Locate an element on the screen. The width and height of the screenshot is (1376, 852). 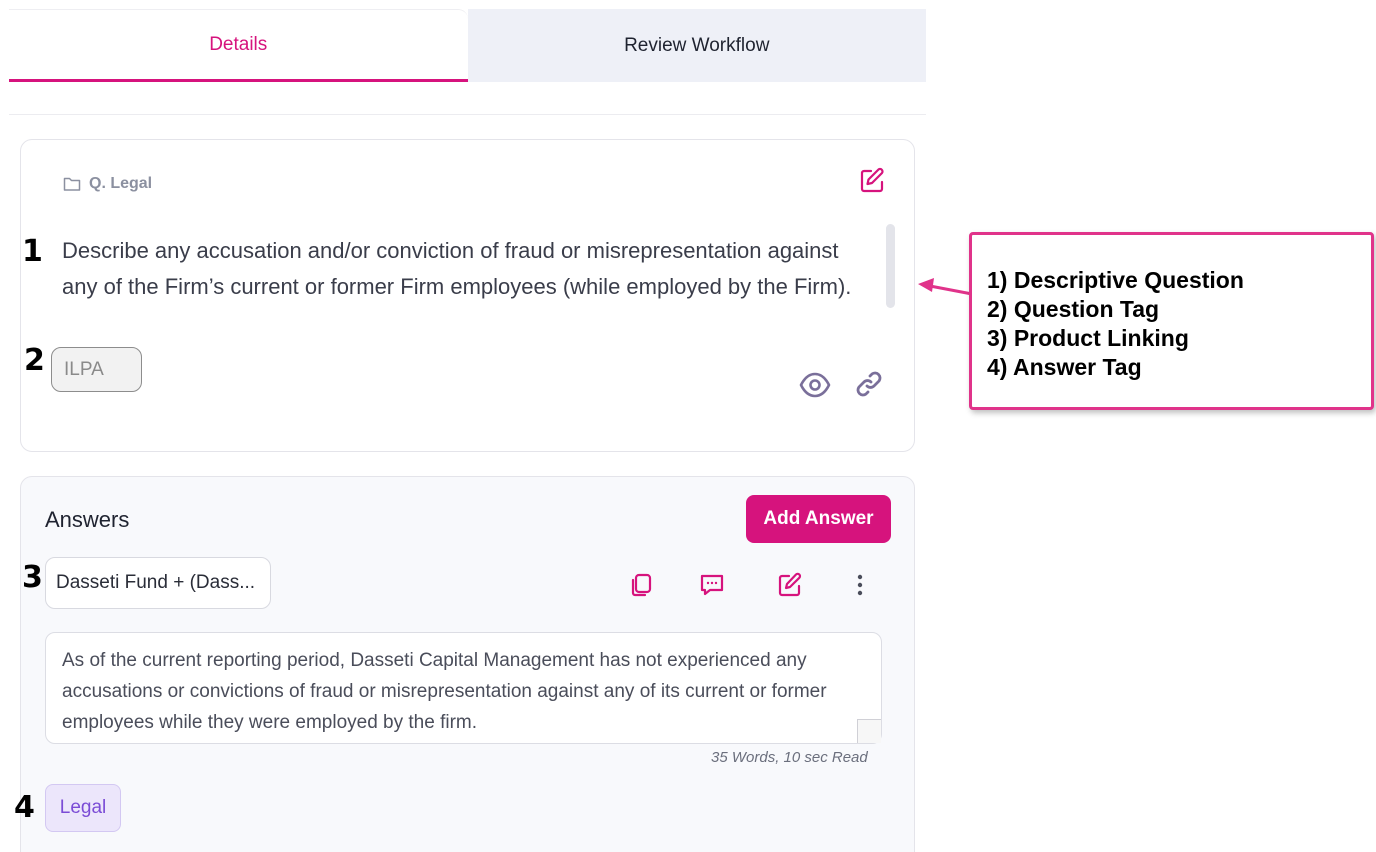
scrollbar is located at coordinates (890, 266).